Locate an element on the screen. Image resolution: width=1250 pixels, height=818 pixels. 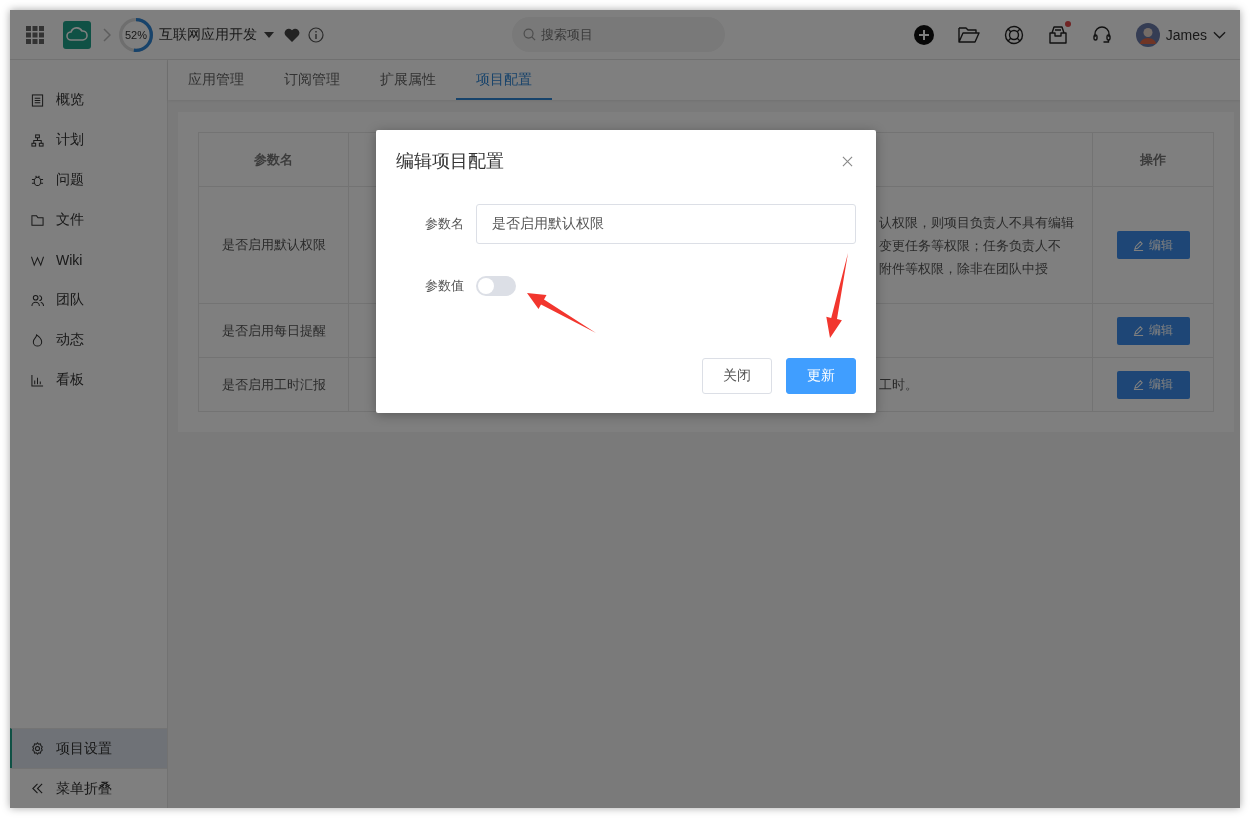
user-name: James is located at coordinates (1186, 34).